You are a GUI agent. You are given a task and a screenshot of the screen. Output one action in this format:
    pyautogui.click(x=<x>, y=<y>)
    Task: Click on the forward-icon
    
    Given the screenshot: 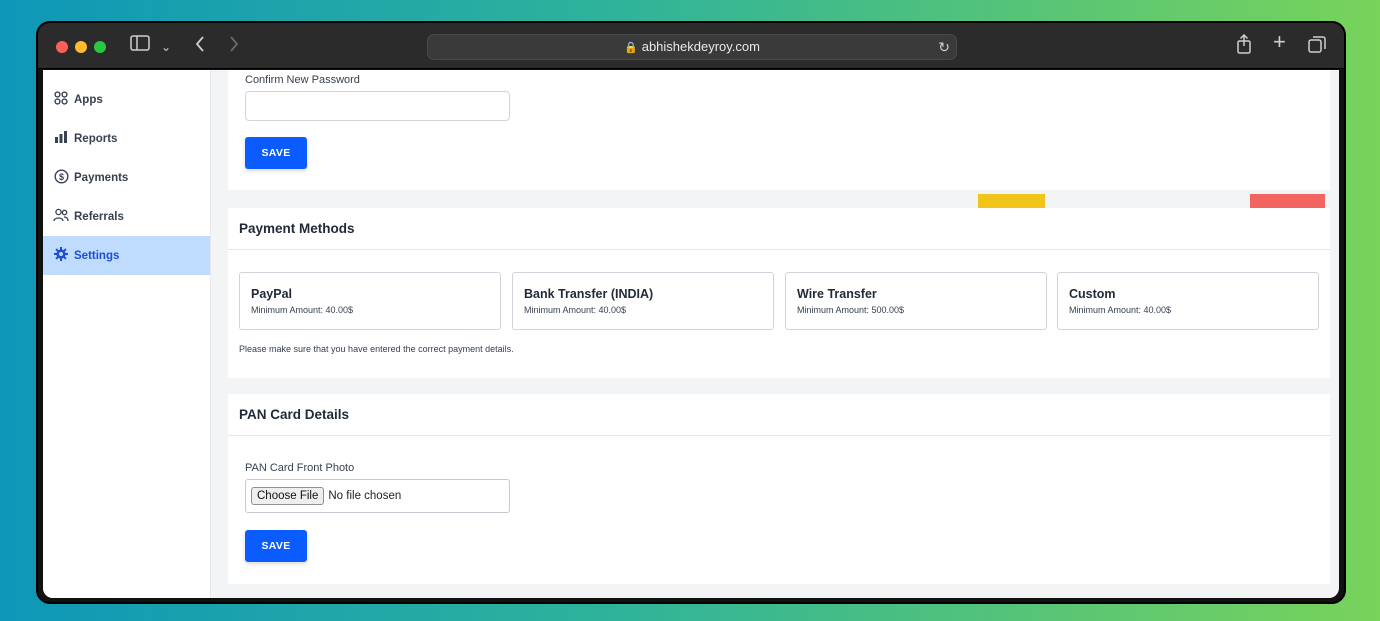 What is the action you would take?
    pyautogui.click(x=234, y=46)
    